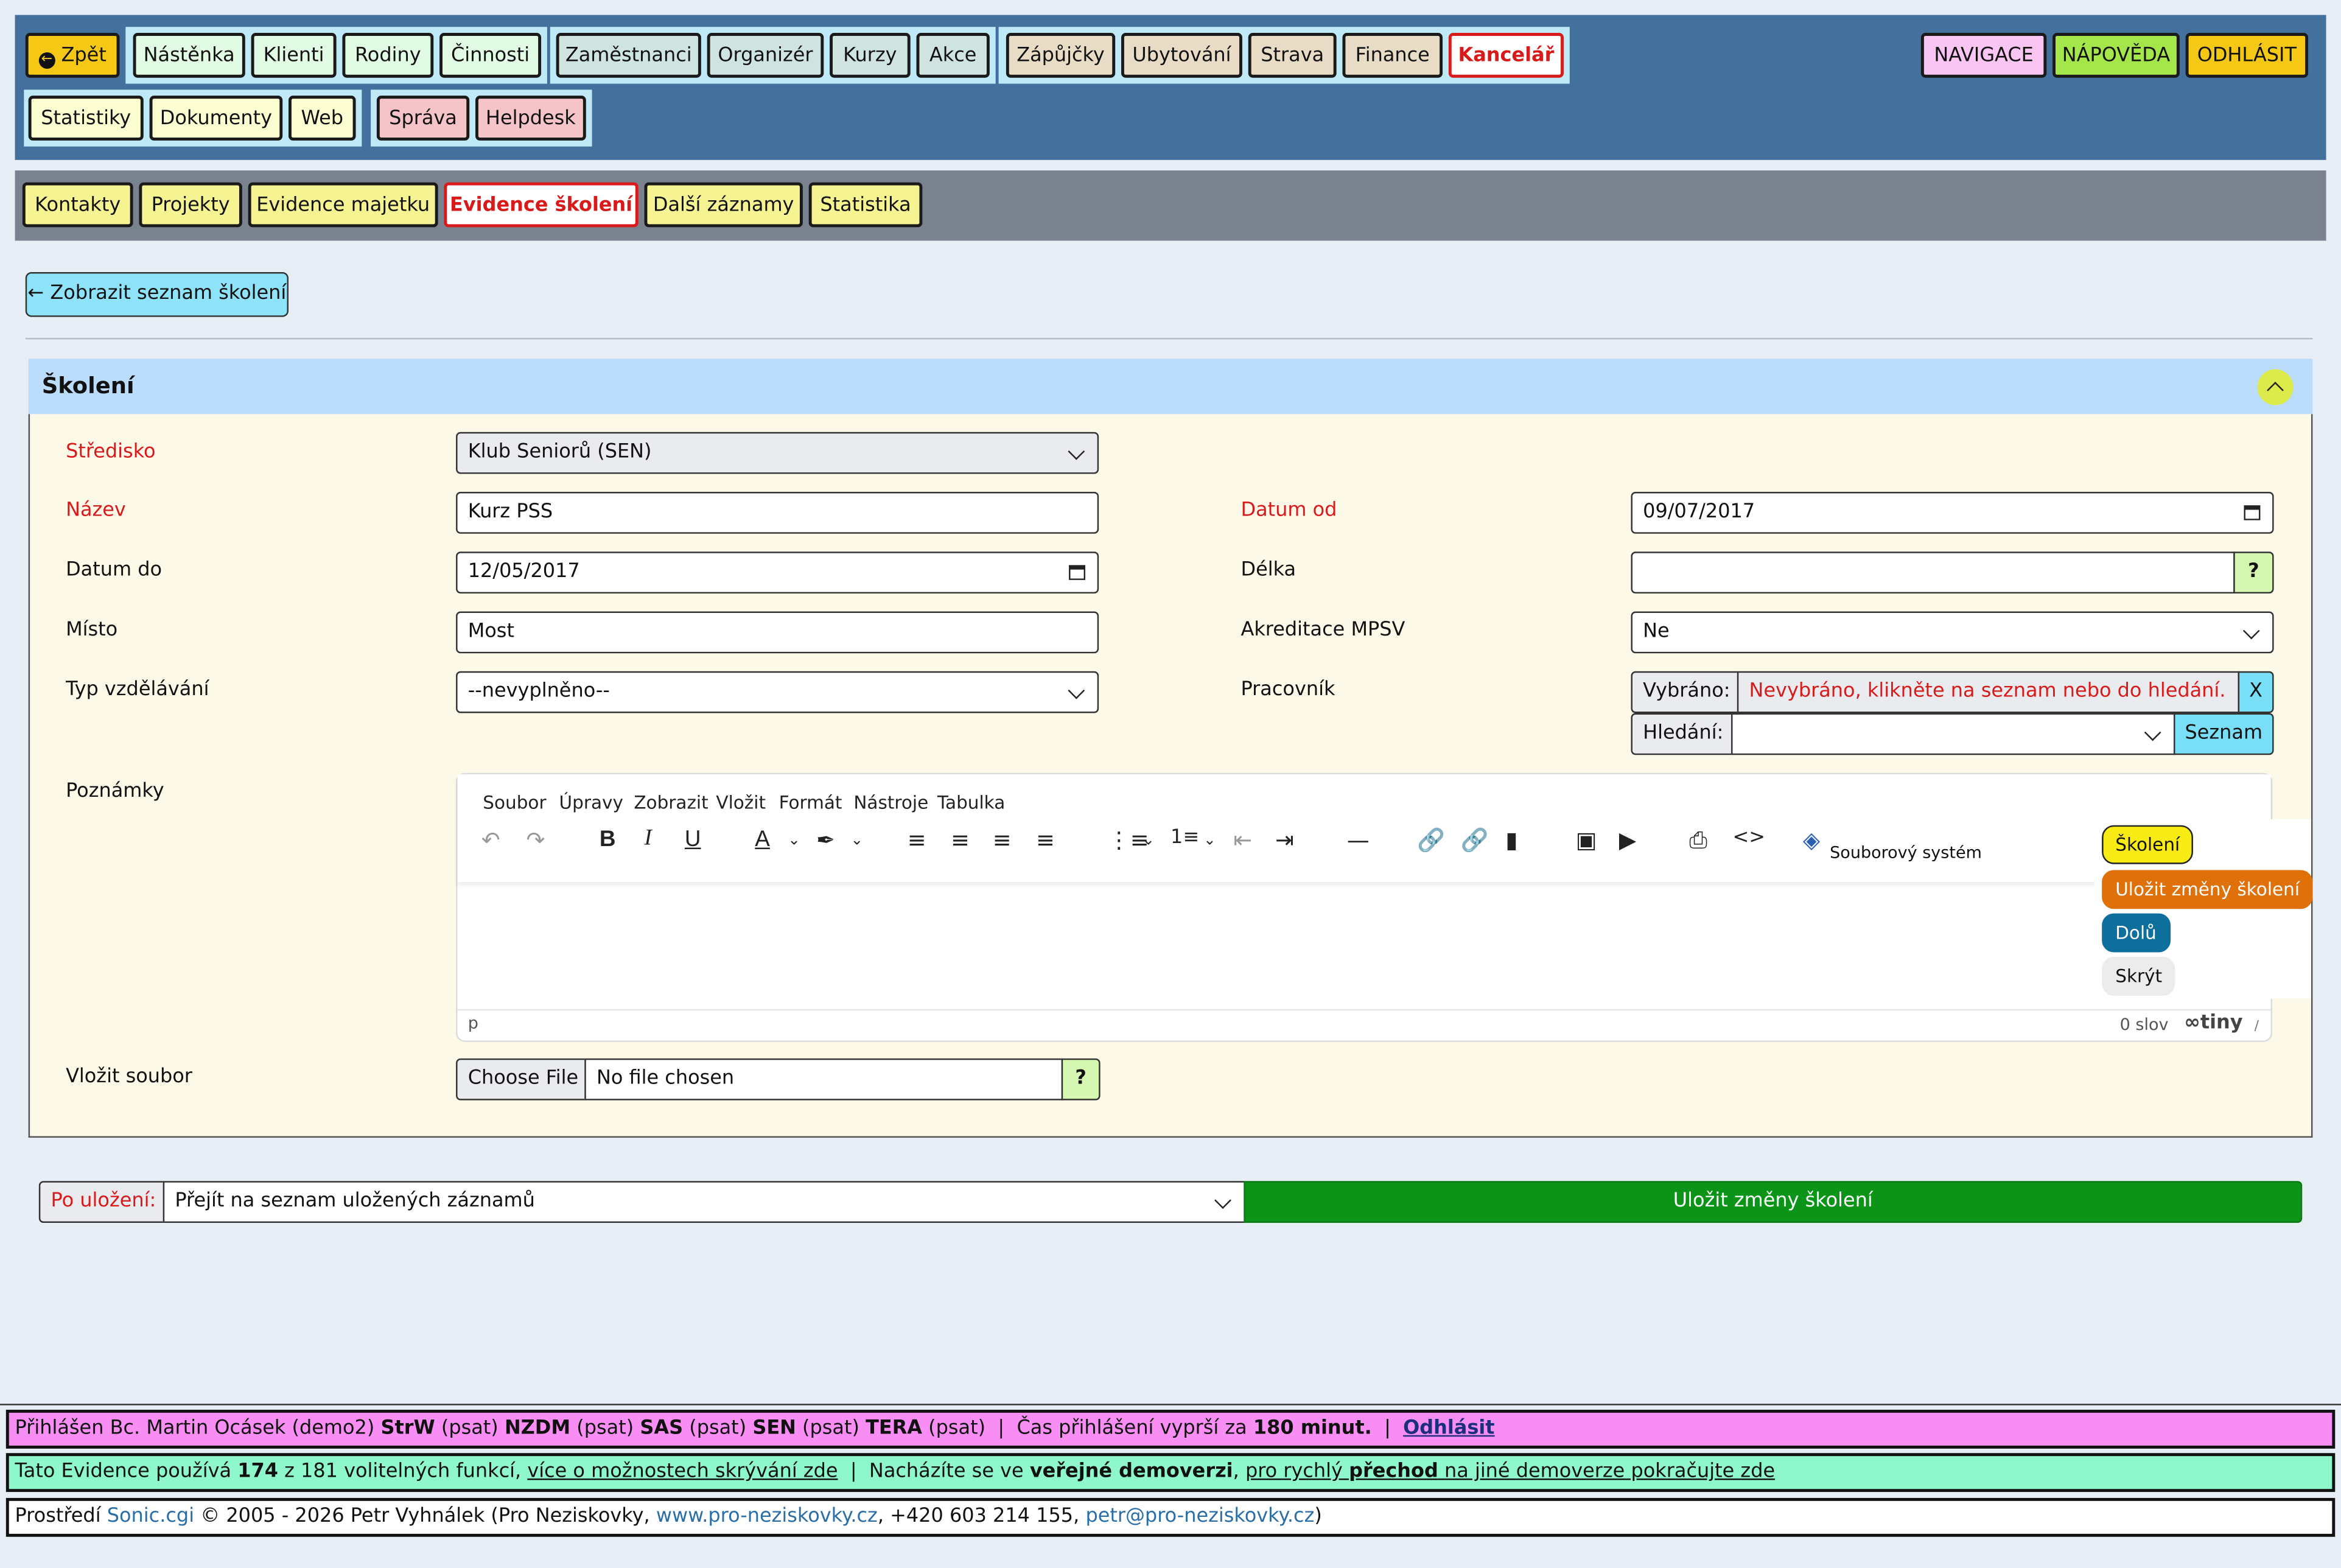 The image size is (2341, 1568). Describe the element at coordinates (1952, 633) in the screenshot. I see `akreditace-select: Ne` at that location.